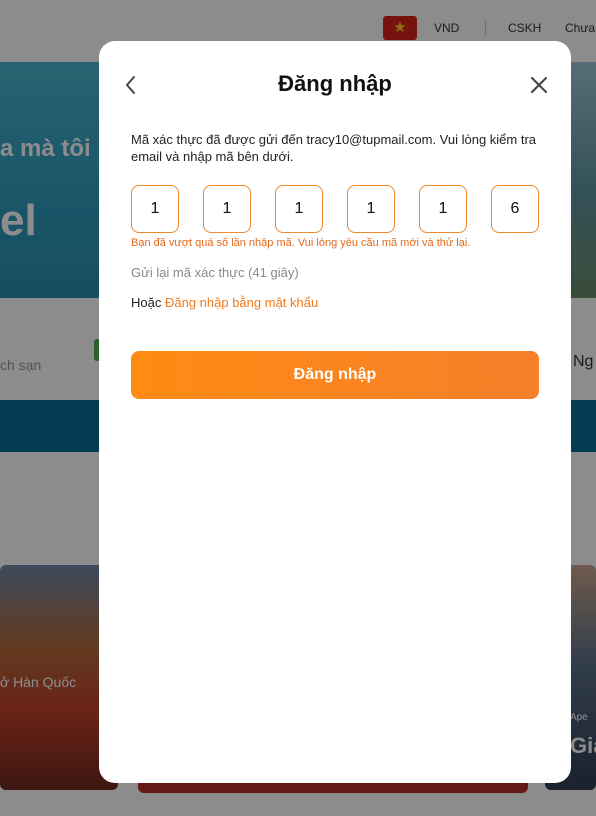 The width and height of the screenshot is (596, 816). What do you see at coordinates (241, 302) in the screenshot?
I see `password-login-link: Đăng nhập bằng mật khẩu` at bounding box center [241, 302].